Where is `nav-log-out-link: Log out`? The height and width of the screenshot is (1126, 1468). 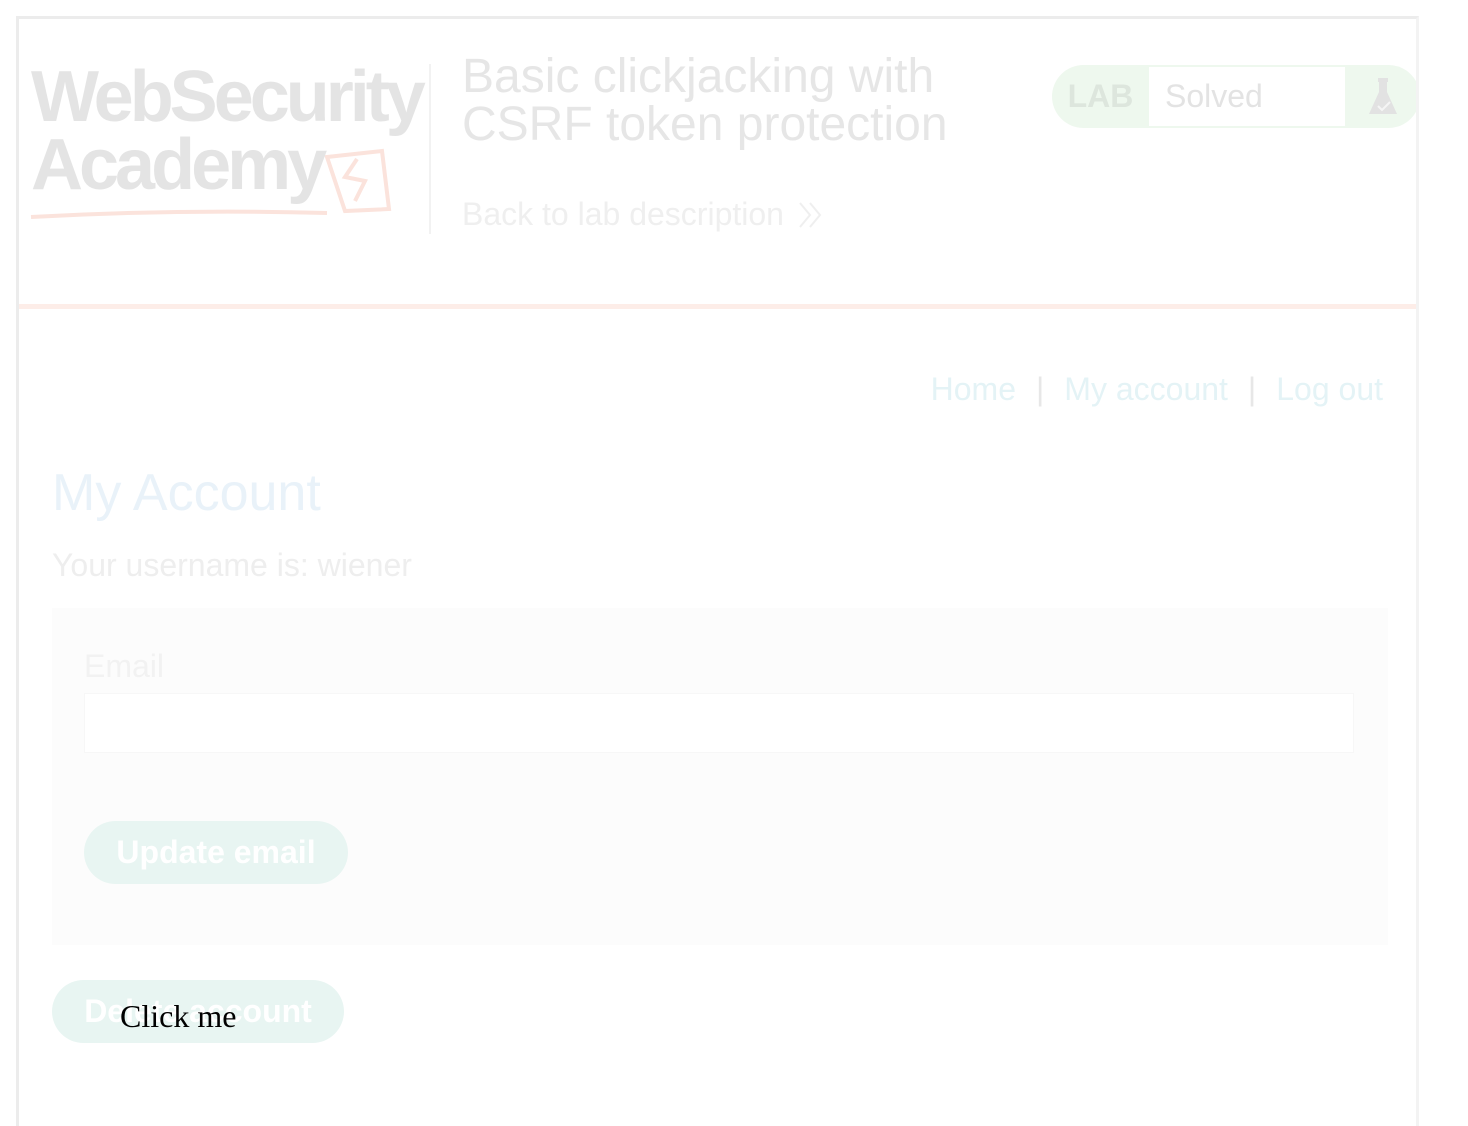 nav-log-out-link: Log out is located at coordinates (1329, 389).